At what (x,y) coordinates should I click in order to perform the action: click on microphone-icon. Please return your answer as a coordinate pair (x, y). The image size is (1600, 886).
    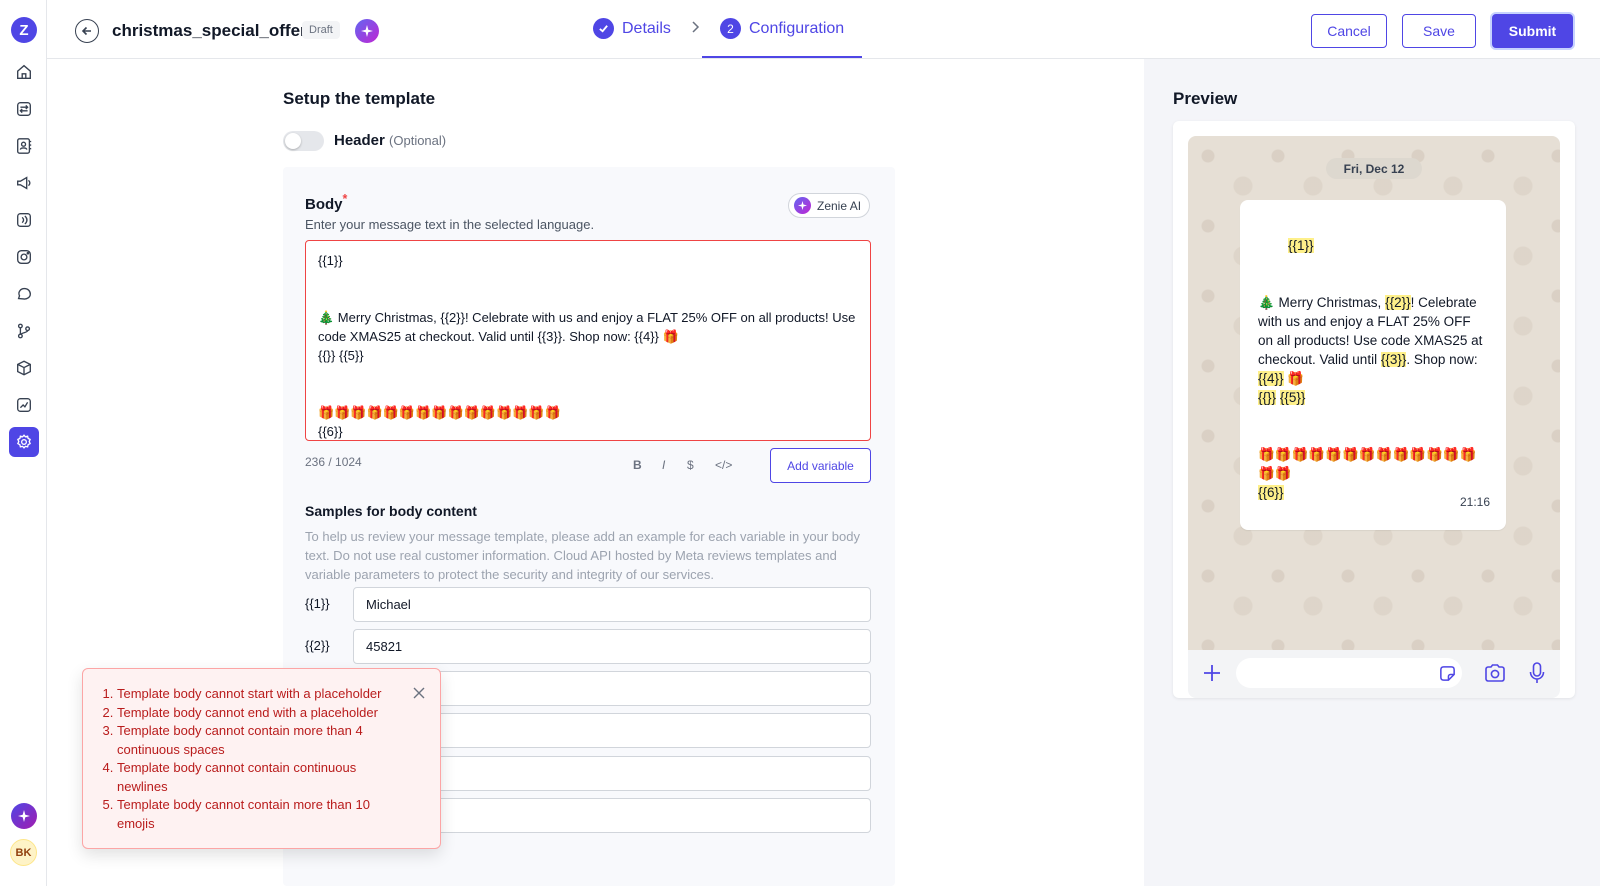
    Looking at the image, I should click on (1537, 673).